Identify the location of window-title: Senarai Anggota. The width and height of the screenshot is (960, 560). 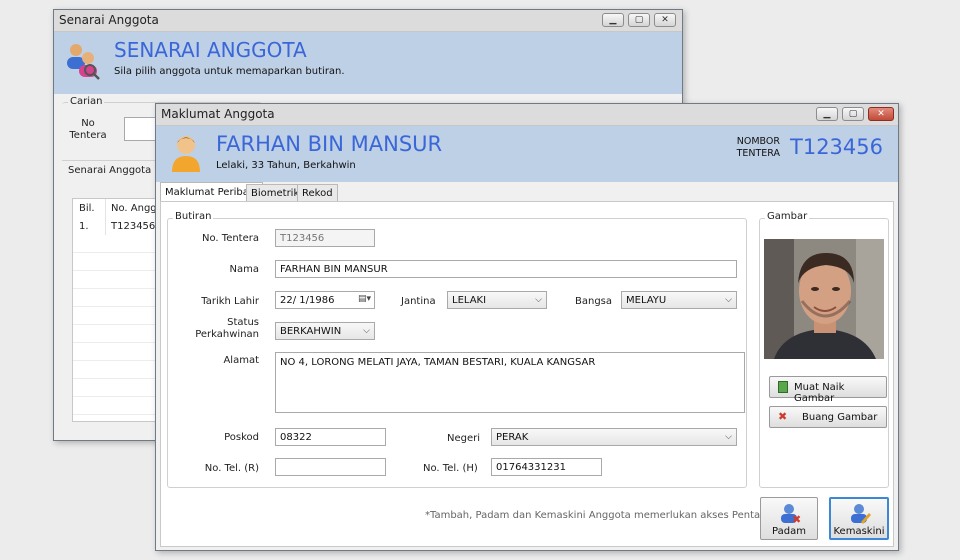
(109, 20).